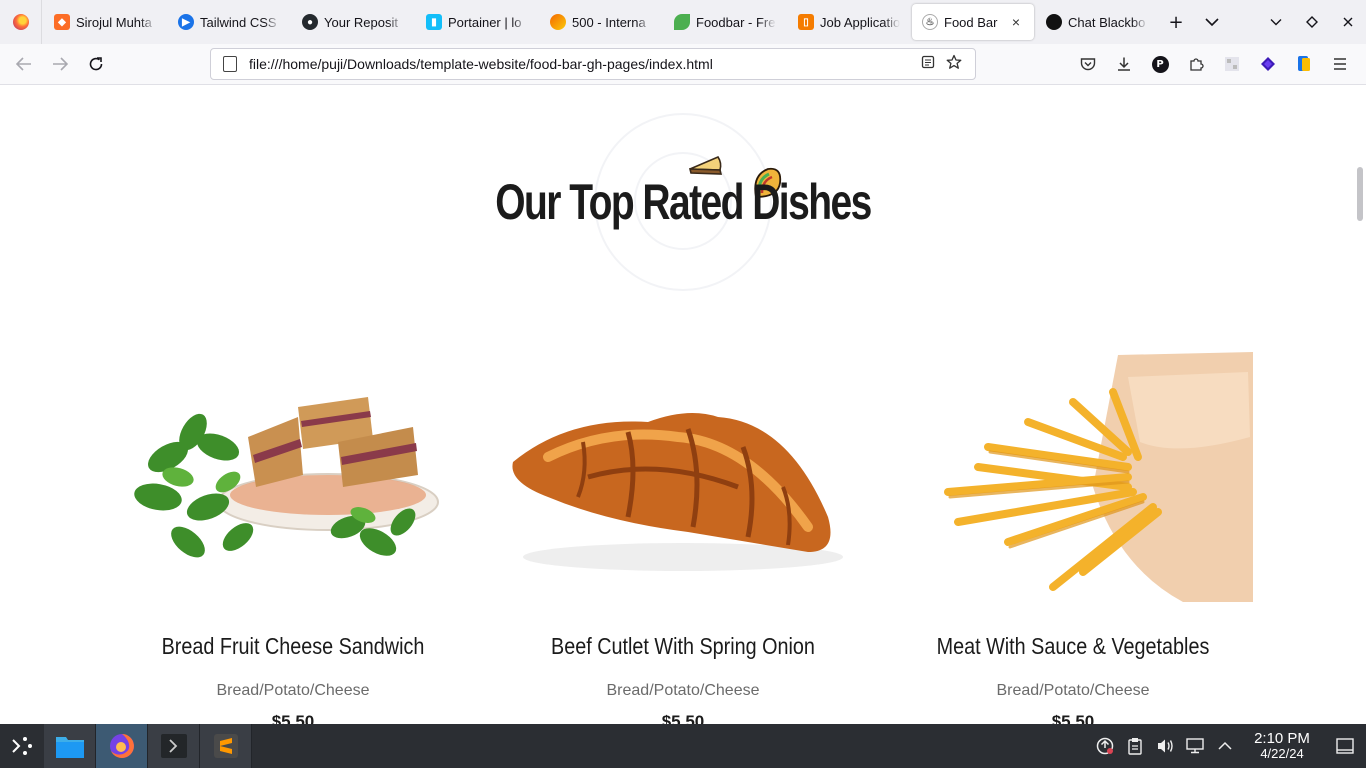 This screenshot has width=1366, height=768. I want to click on blackbox-icon, so click(1054, 22).